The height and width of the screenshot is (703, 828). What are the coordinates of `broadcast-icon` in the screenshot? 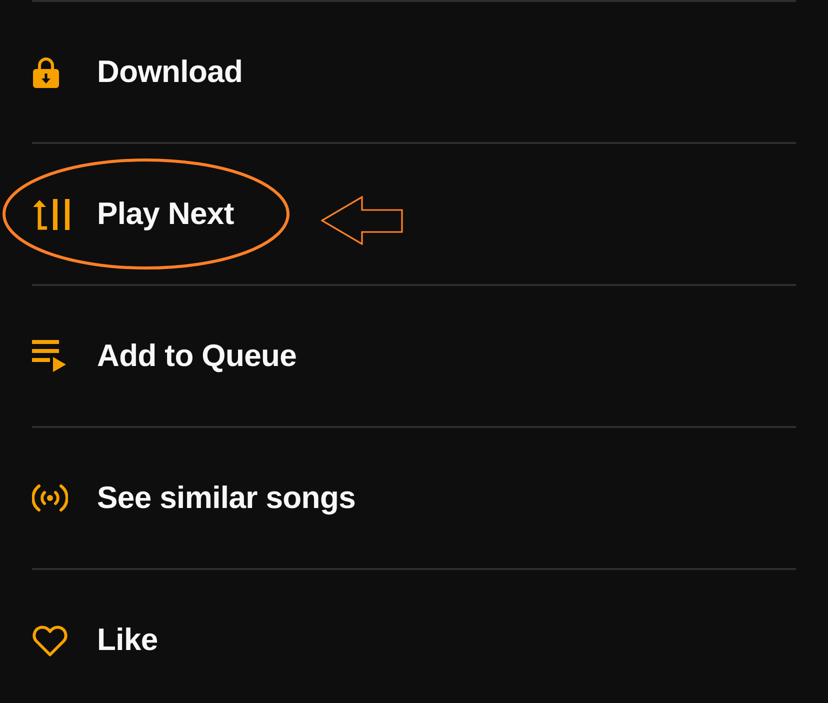 It's located at (50, 498).